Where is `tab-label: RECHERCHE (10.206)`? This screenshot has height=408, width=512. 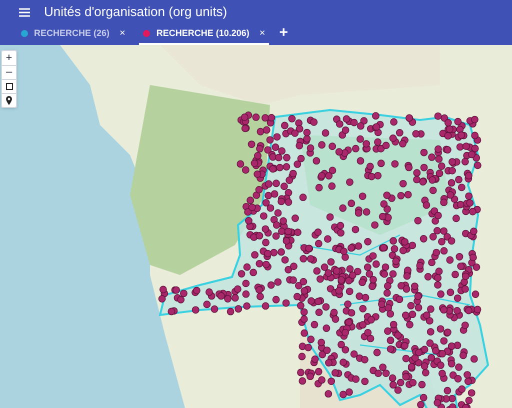 tab-label: RECHERCHE (10.206) is located at coordinates (203, 33).